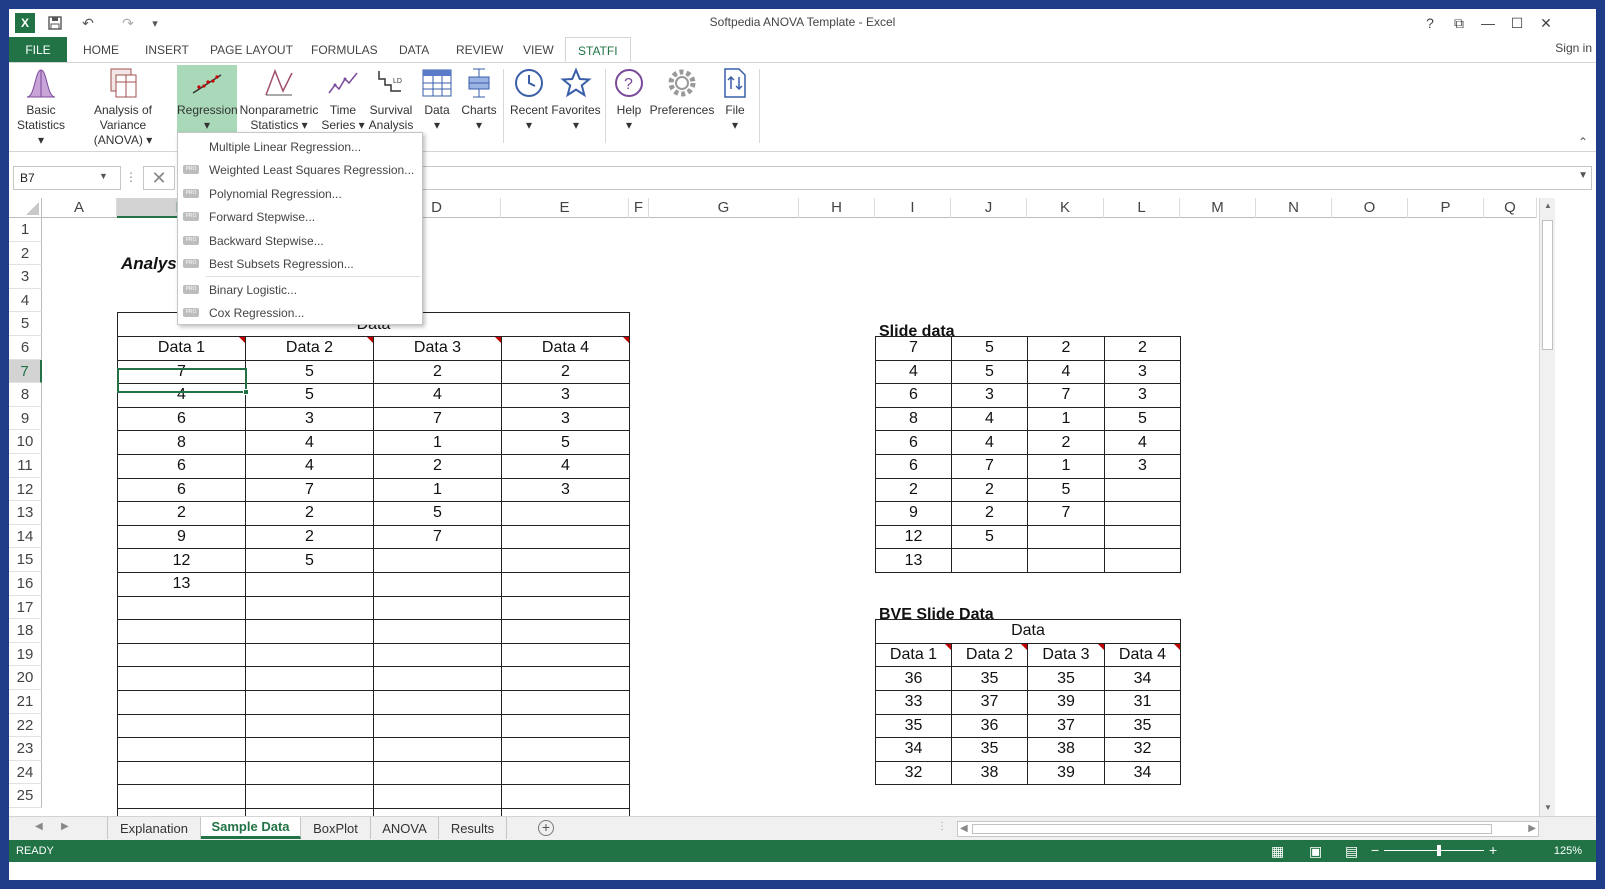  I want to click on sheet-tab-anova: ANOVA, so click(405, 828).